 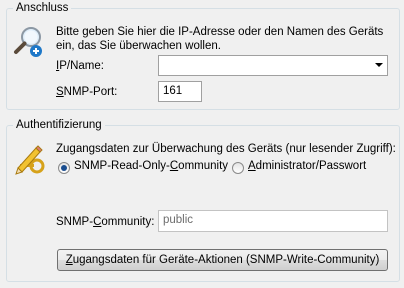 I want to click on radio-readonly-community, so click(x=64, y=168).